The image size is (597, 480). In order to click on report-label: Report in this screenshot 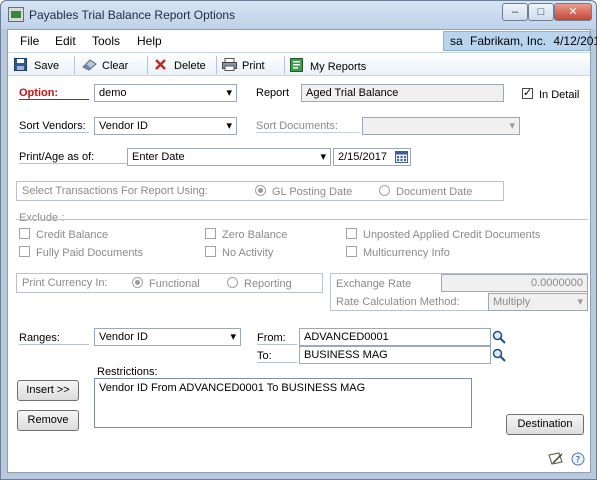, I will do `click(273, 93)`.